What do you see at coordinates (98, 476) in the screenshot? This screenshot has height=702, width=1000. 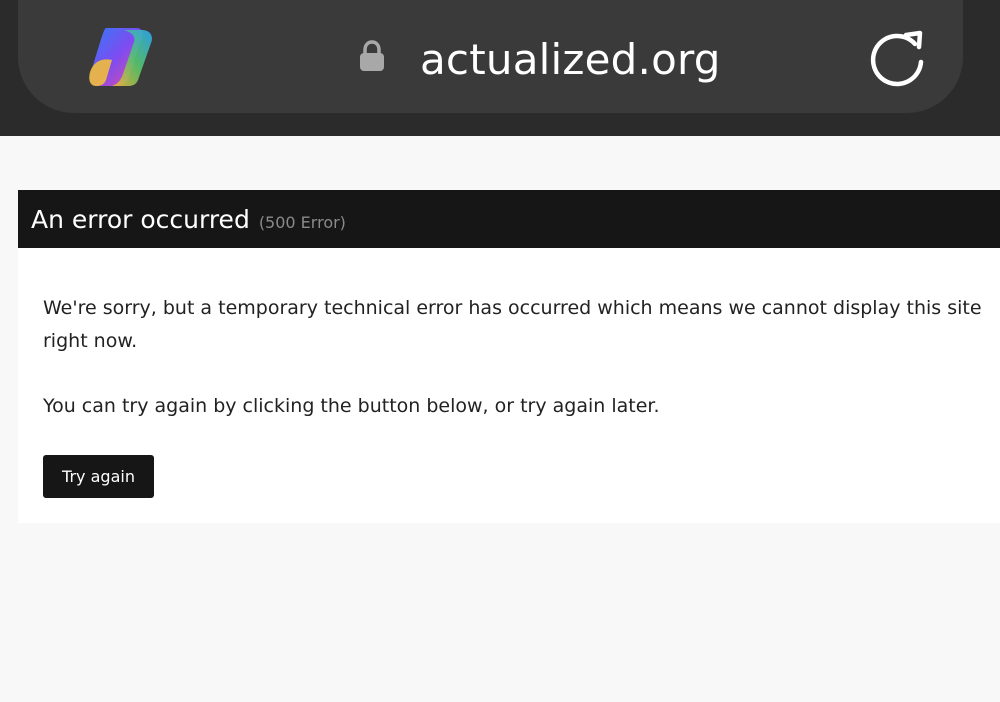 I see `try-again-button: Try again` at bounding box center [98, 476].